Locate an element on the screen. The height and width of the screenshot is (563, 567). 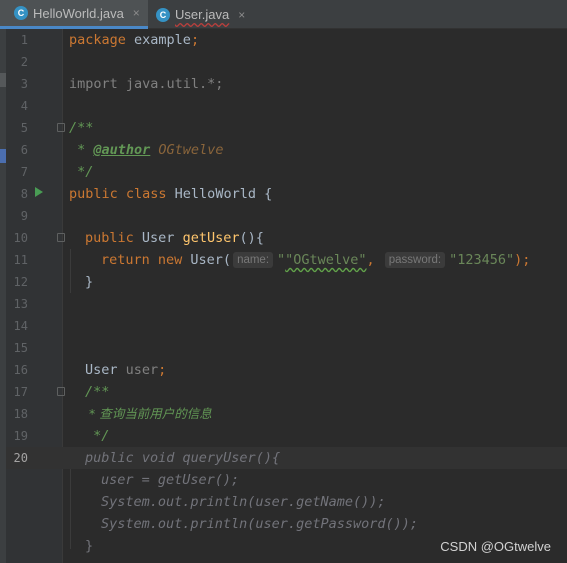
parameter-hint: password: is located at coordinates (415, 260).